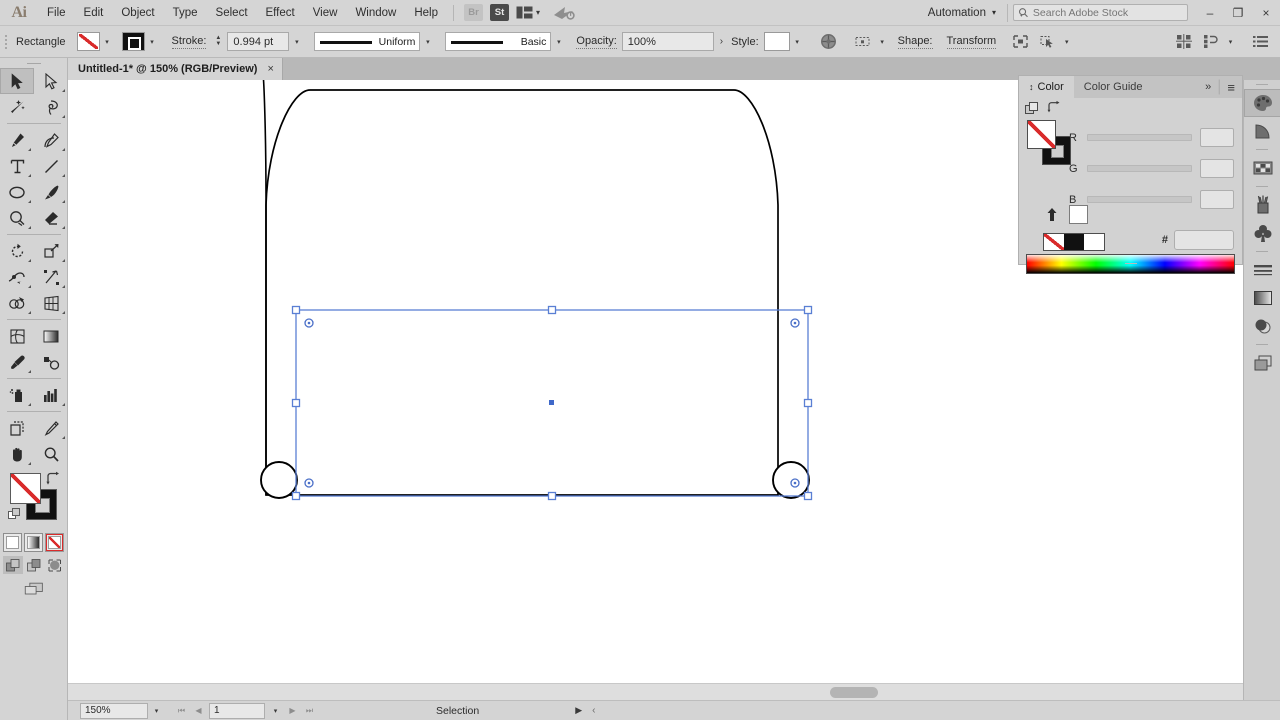  Describe the element at coordinates (52, 478) in the screenshot. I see `swap-fill-stroke-button` at that location.